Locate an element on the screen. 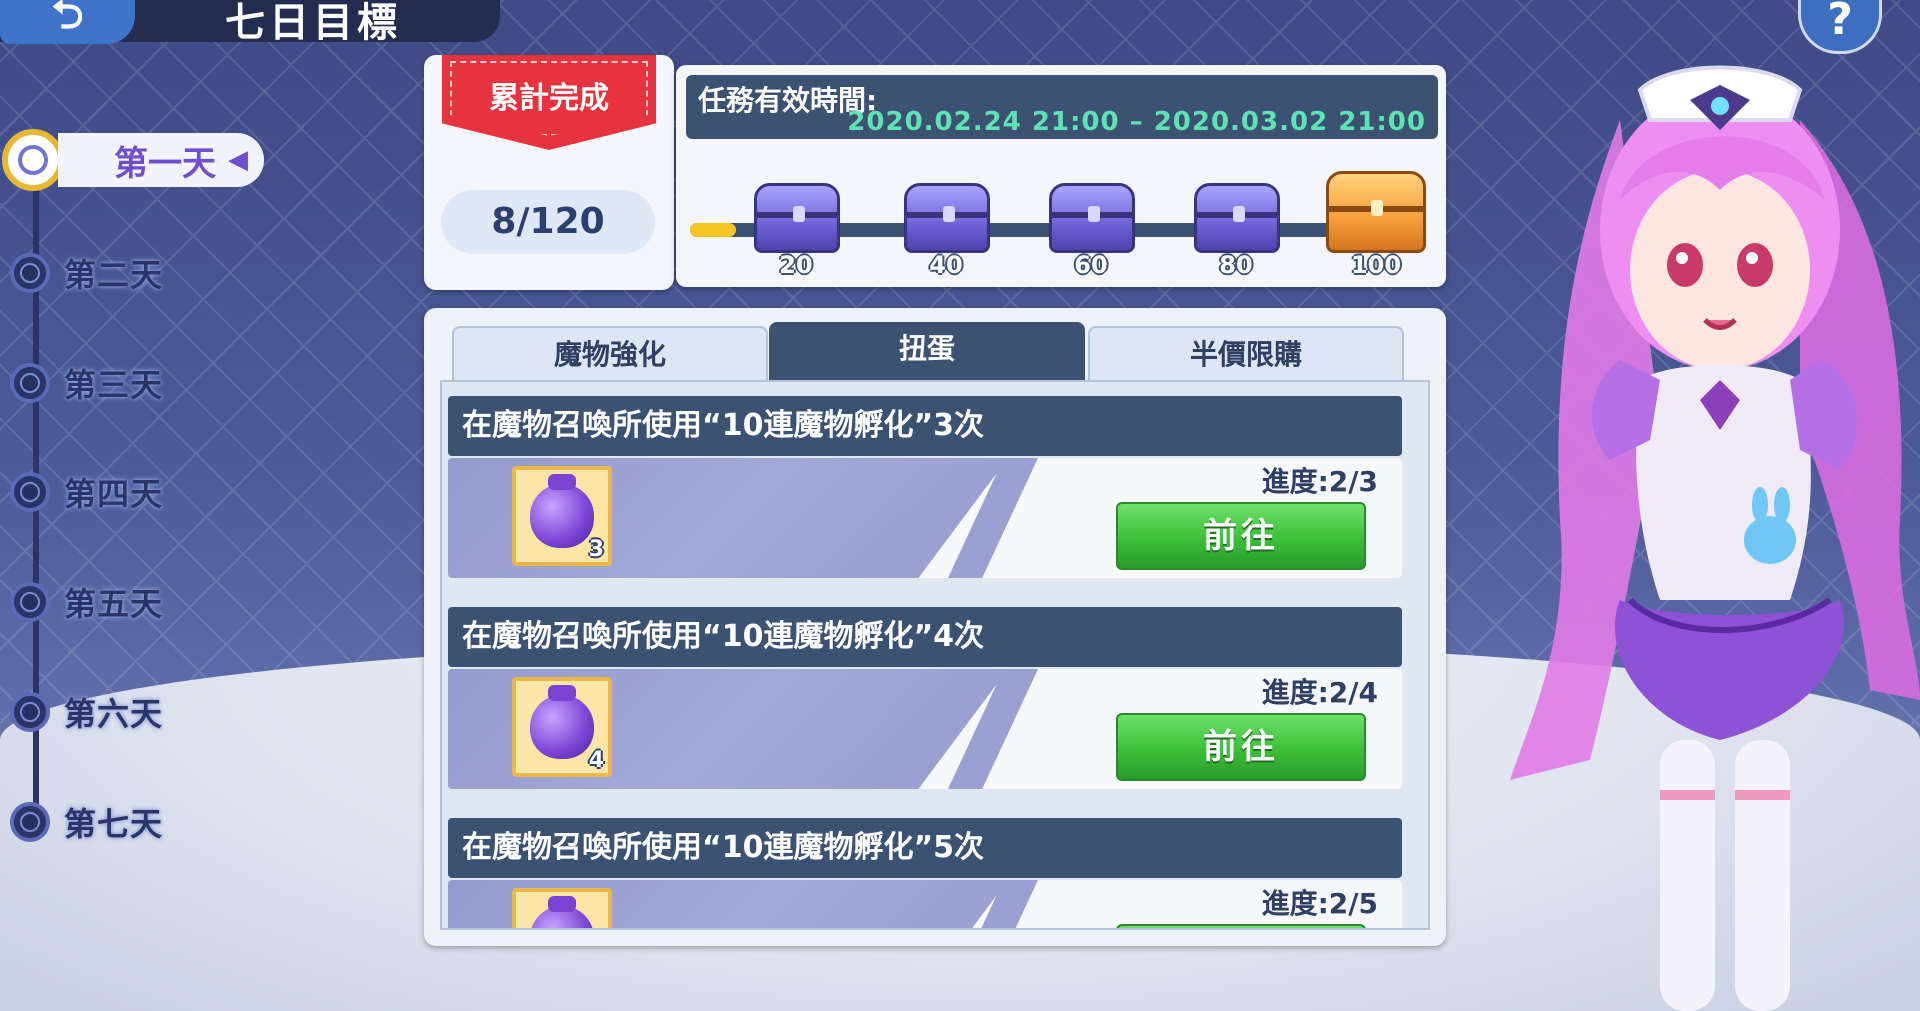 Image resolution: width=1920 pixels, height=1011 pixels. task-progress: 進度:2/3 is located at coordinates (1319, 481).